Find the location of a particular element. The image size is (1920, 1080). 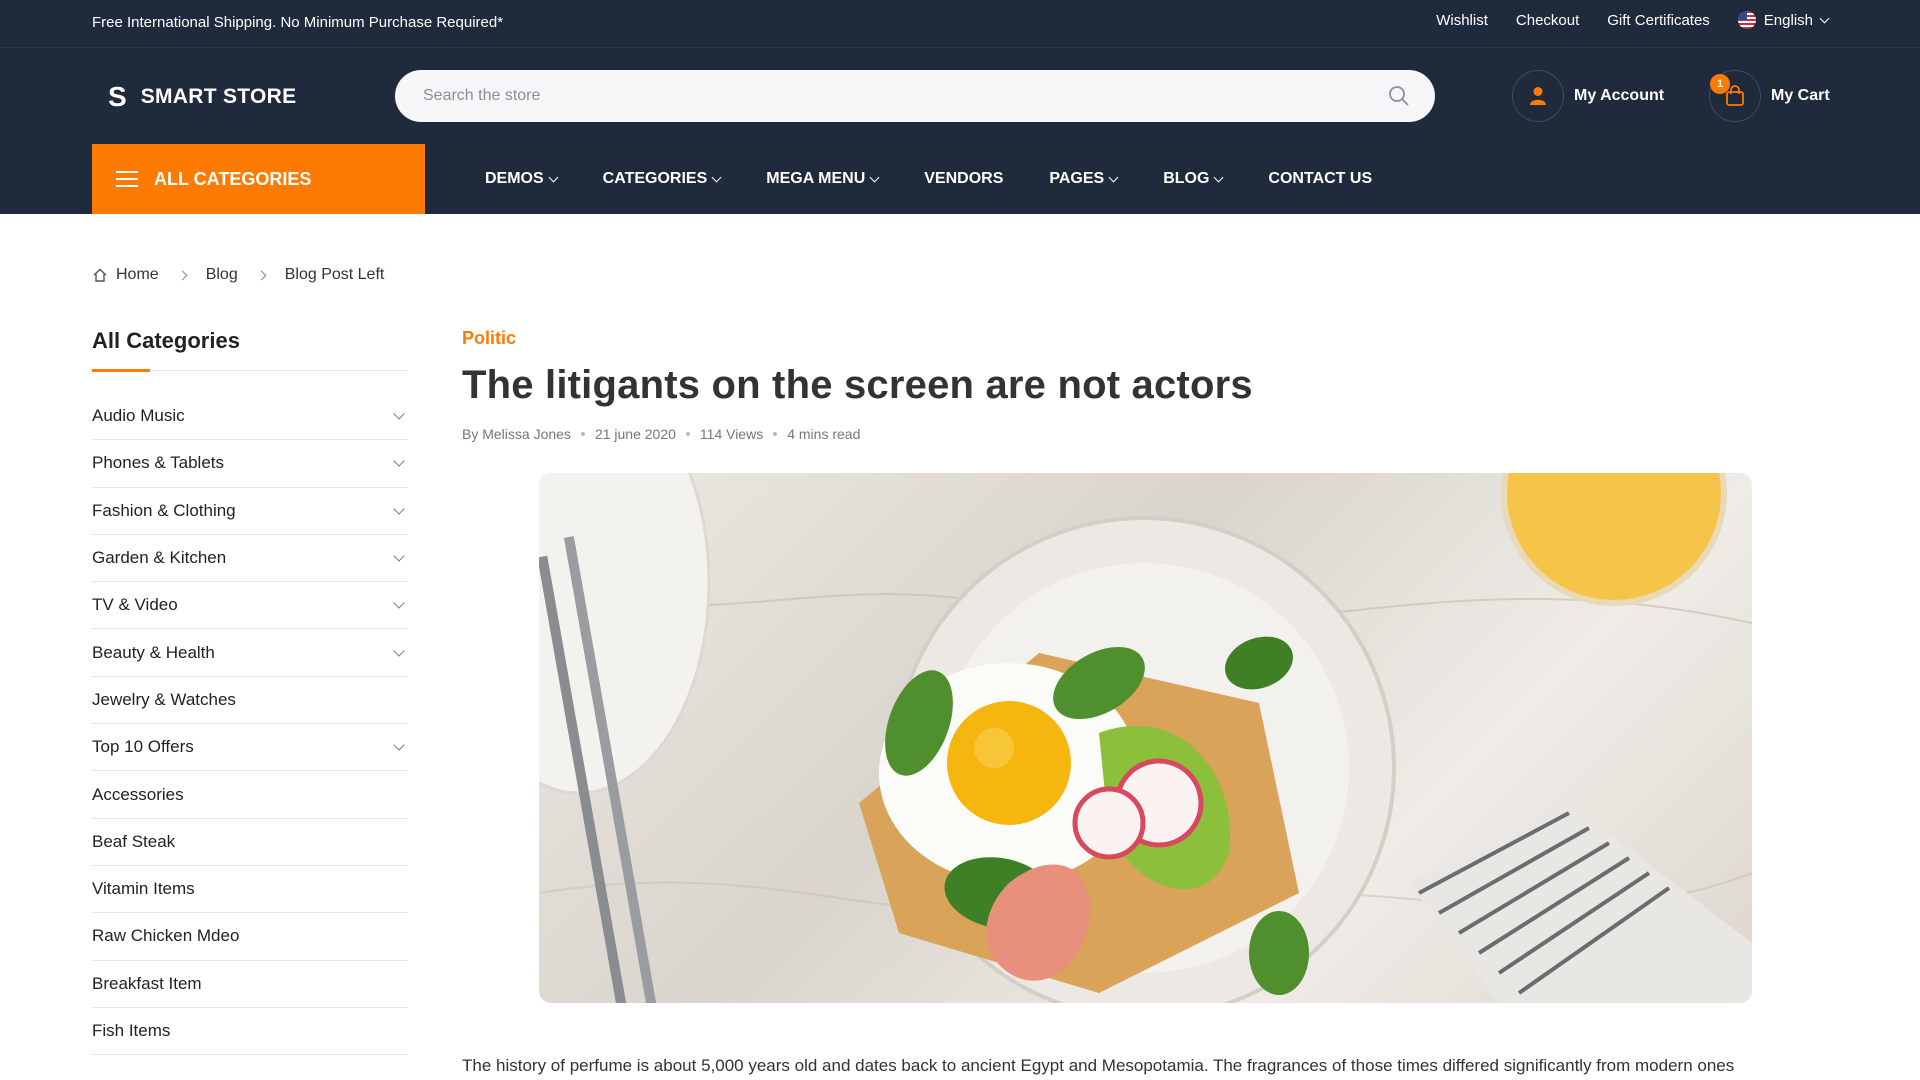

category-item-top-10-offers: Top 10 Offers is located at coordinates (249, 748).